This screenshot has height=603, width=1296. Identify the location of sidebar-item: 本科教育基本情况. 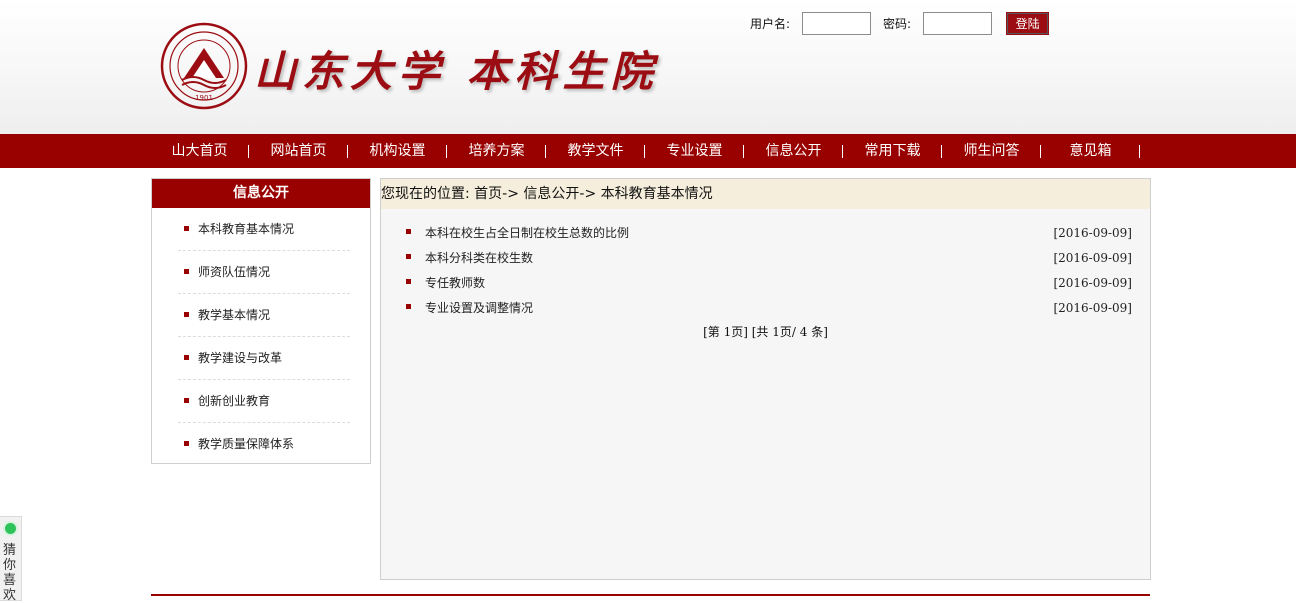
(264, 229).